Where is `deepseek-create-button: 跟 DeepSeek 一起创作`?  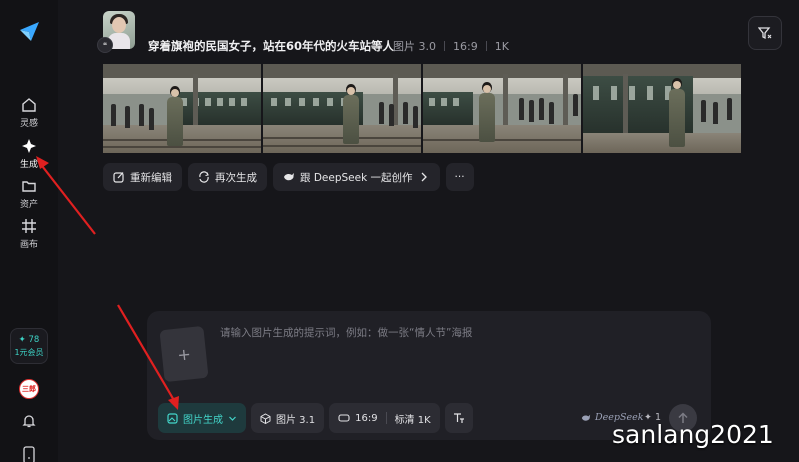
deepseek-create-button: 跟 DeepSeek 一起创作 is located at coordinates (356, 177).